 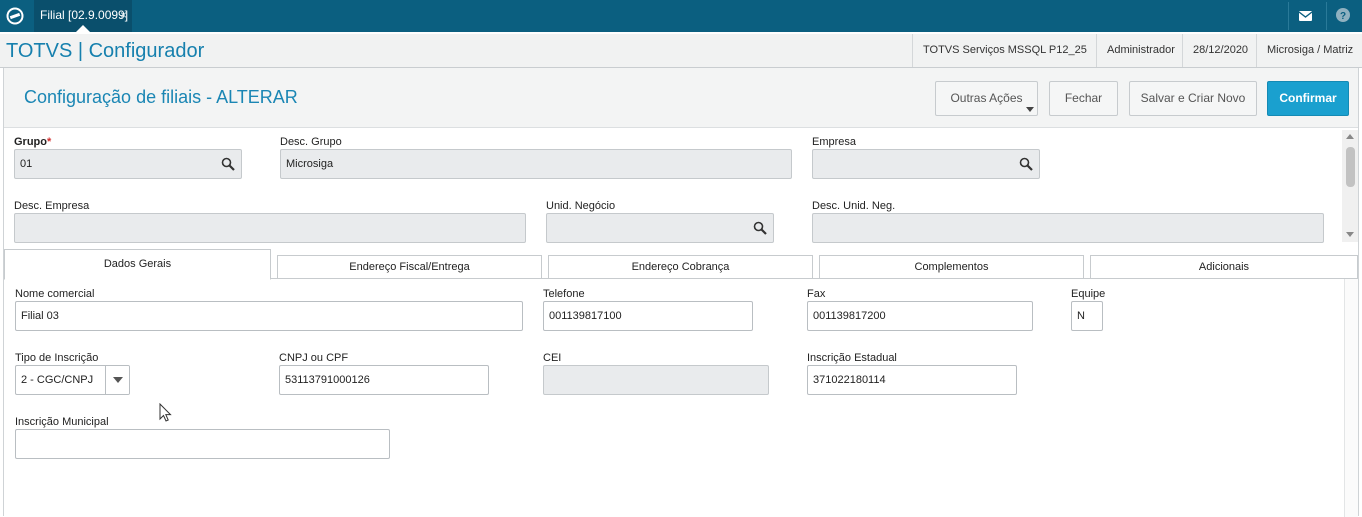 I want to click on desc-unid-neg-label: Desc. Unid. Neg., so click(x=854, y=206).